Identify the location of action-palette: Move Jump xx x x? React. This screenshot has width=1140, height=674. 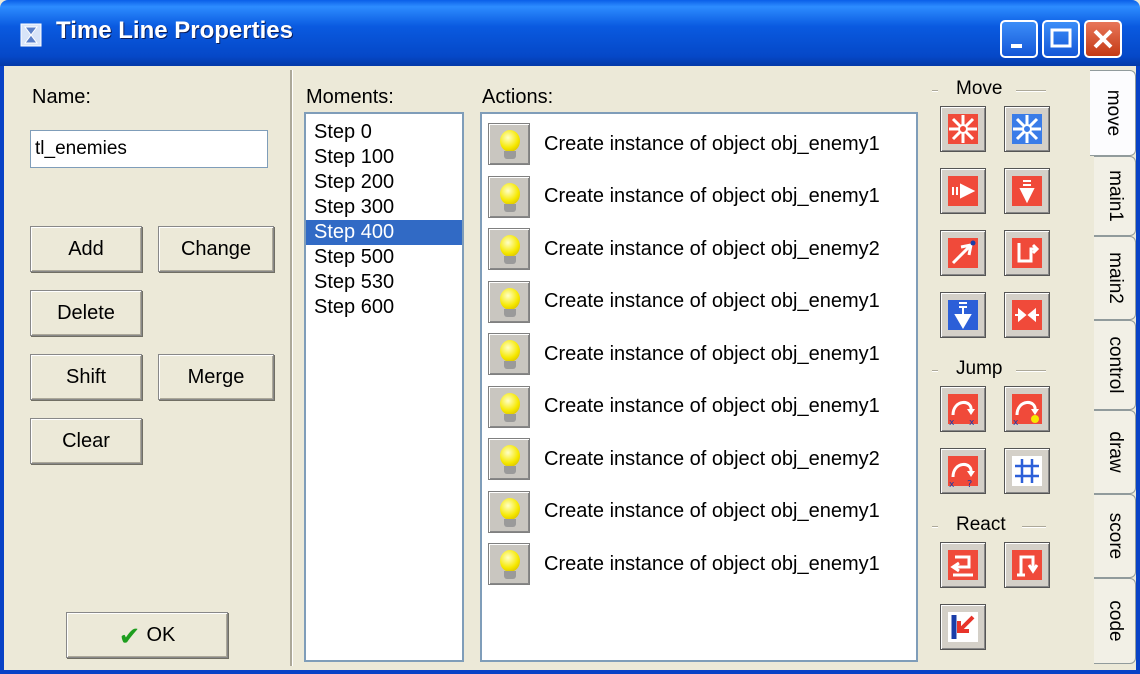
(1011, 368).